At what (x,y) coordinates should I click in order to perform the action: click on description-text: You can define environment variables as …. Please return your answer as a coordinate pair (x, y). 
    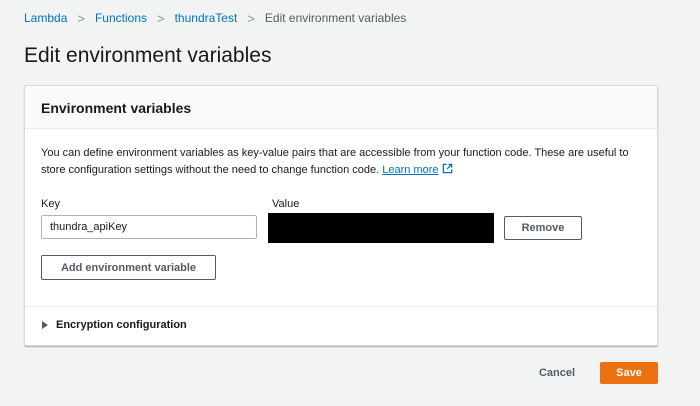
    Looking at the image, I should click on (335, 161).